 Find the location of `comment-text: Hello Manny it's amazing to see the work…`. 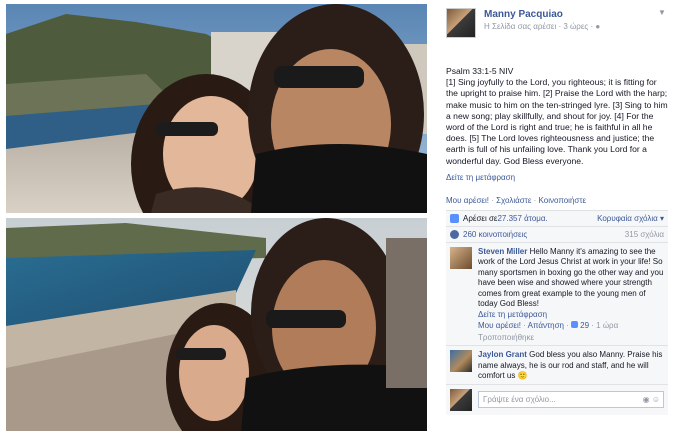

comment-text: Hello Manny it's amazing to see the work… is located at coordinates (571, 277).